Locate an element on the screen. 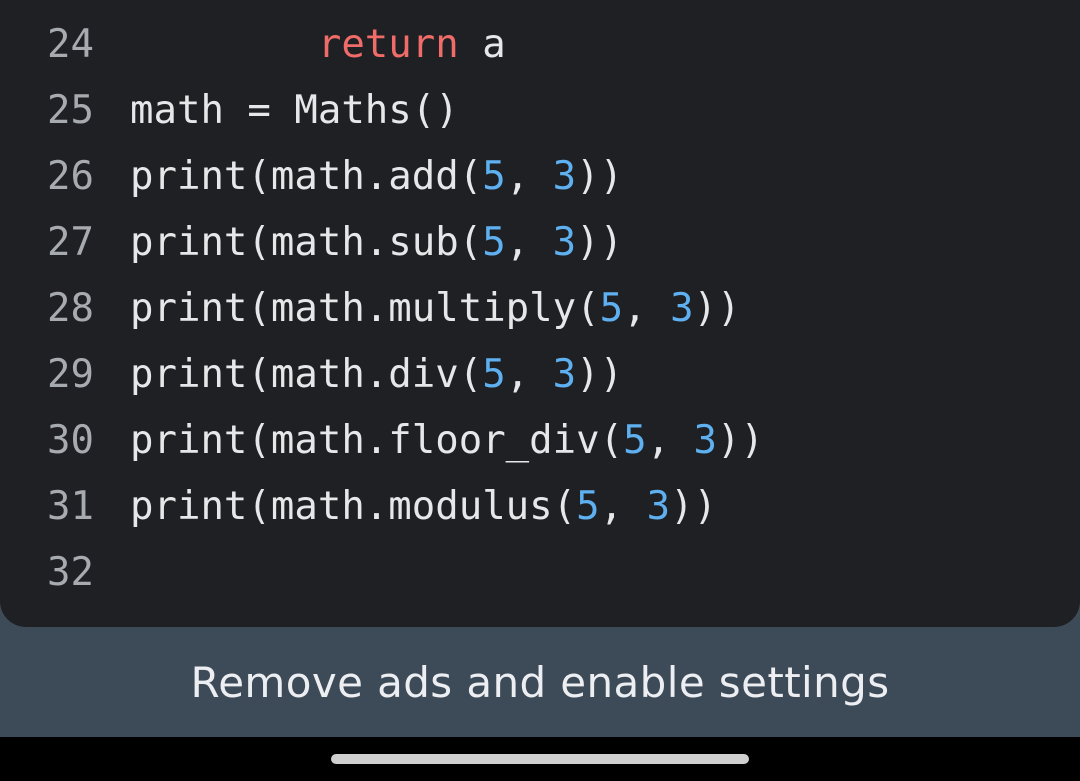 Image resolution: width=1080 pixels, height=781 pixels. line-code: print(math.add(5, 3)) is located at coordinates (376, 177).